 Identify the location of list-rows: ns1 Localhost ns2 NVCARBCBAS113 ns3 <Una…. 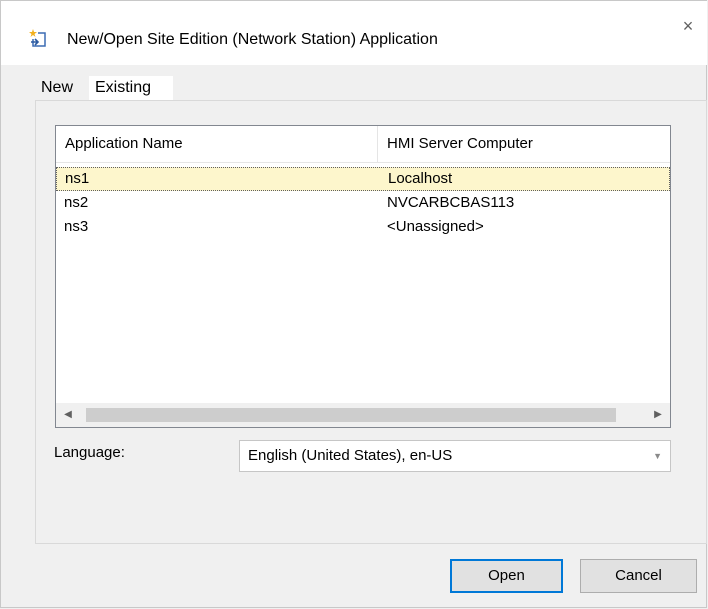
(363, 203).